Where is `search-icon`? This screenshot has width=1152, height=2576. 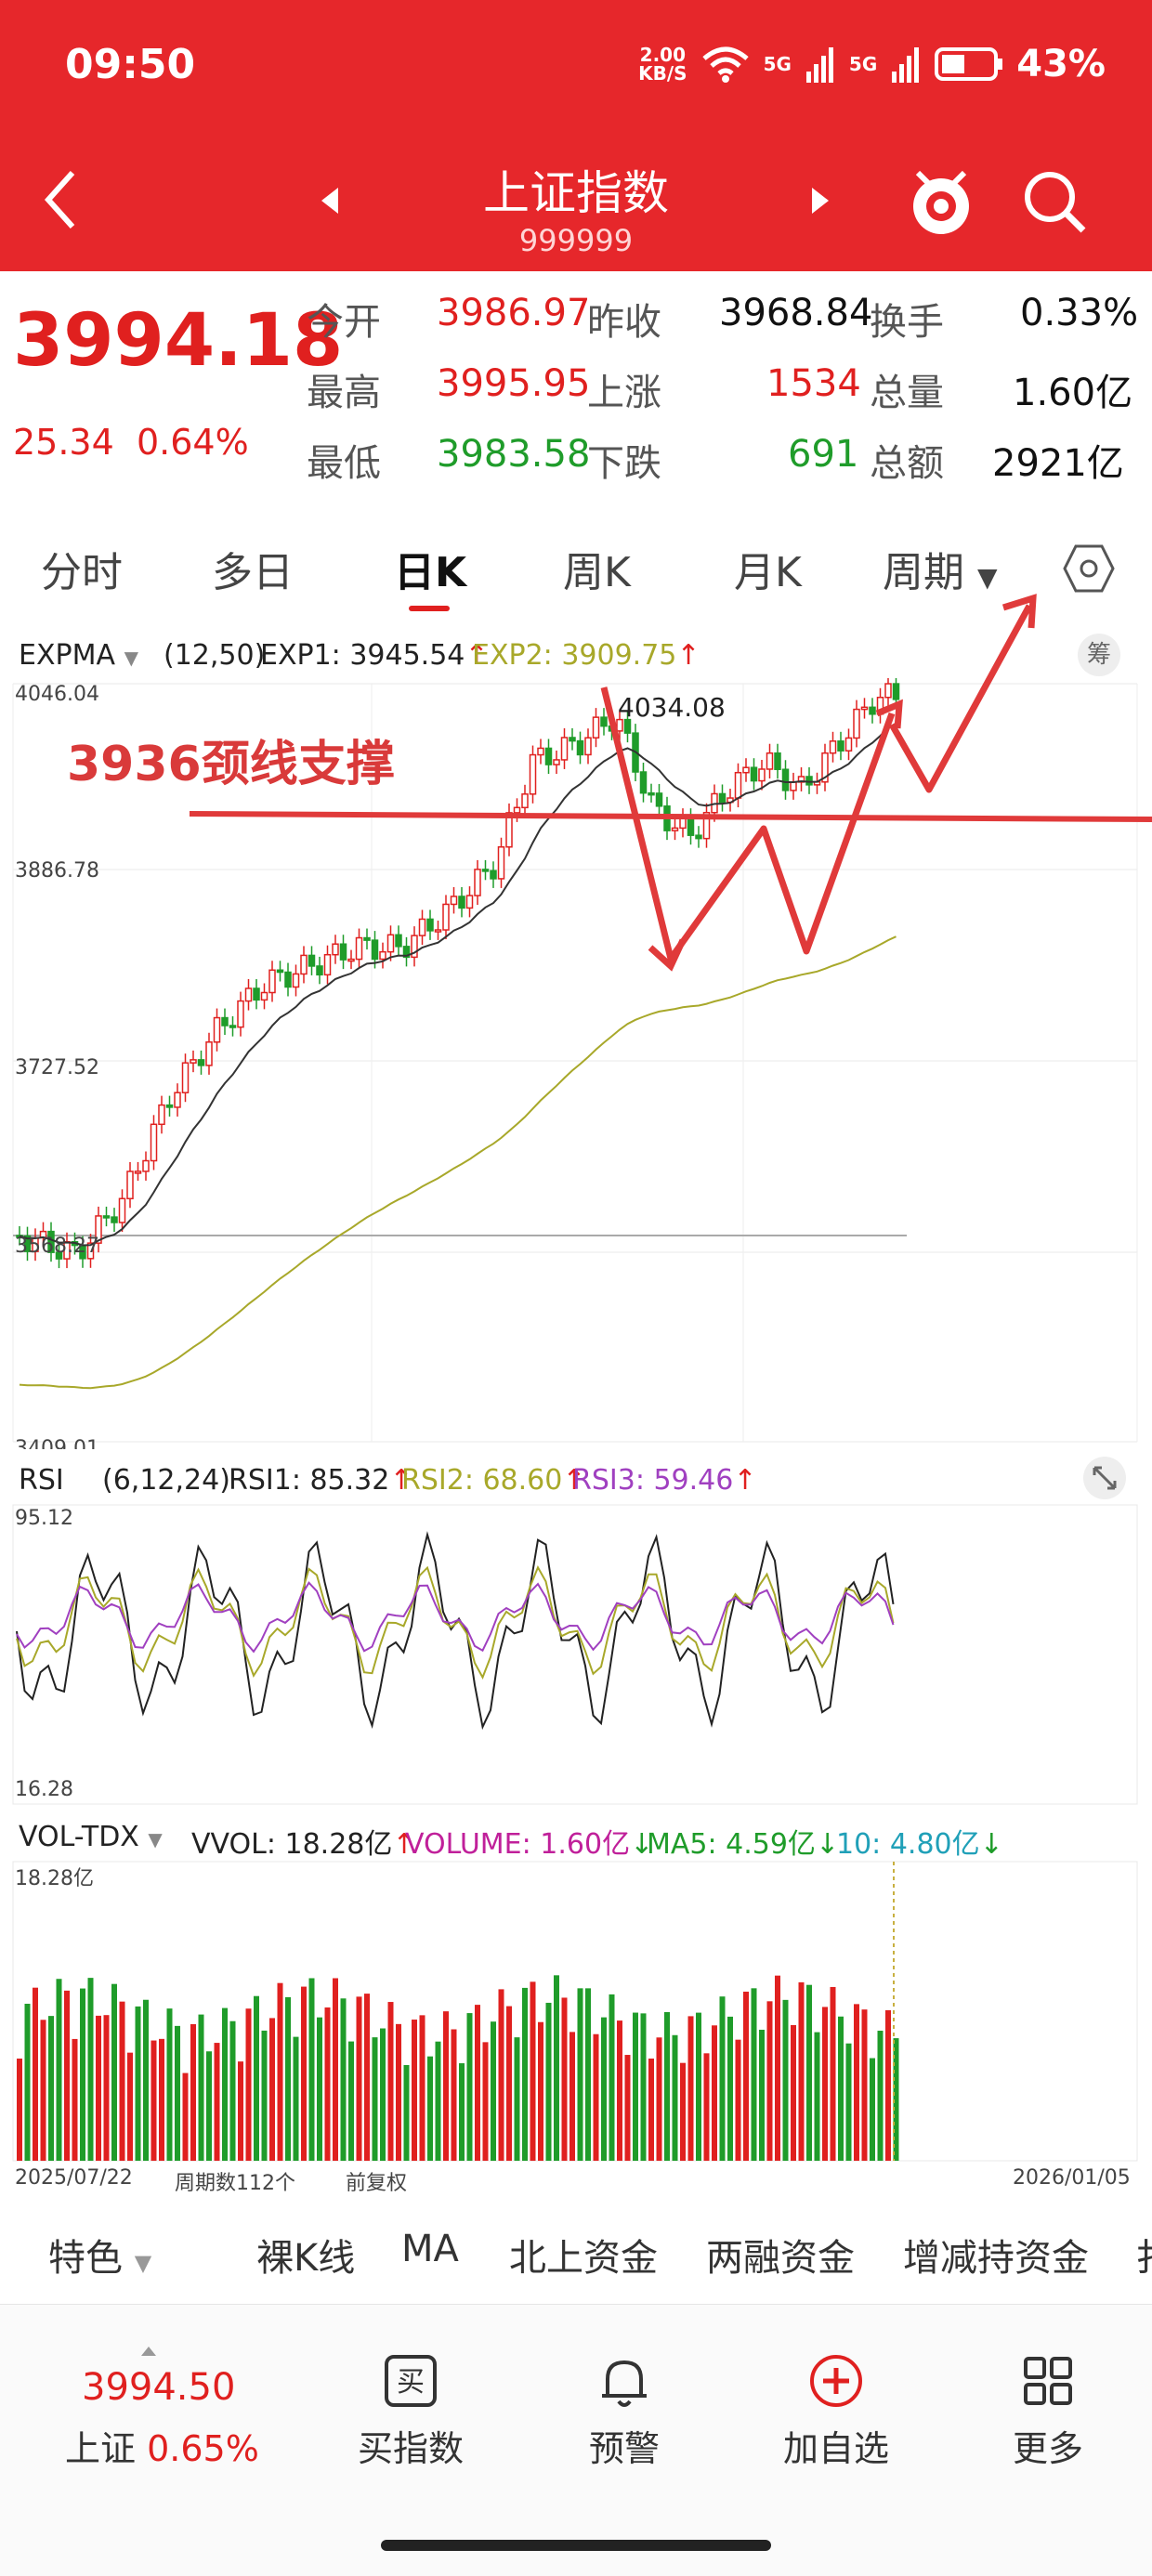
search-icon is located at coordinates (1054, 201).